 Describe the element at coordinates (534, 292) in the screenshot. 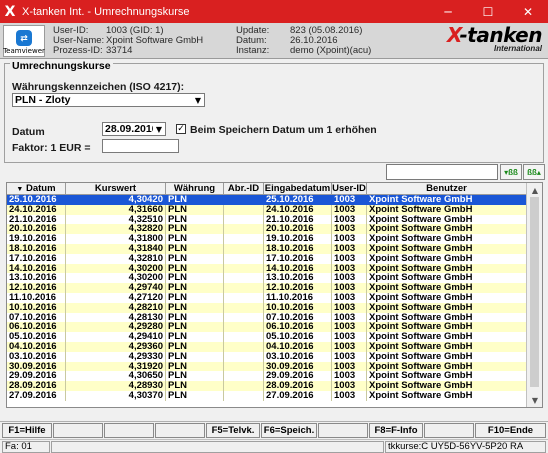

I see `scroll-thumb` at that location.